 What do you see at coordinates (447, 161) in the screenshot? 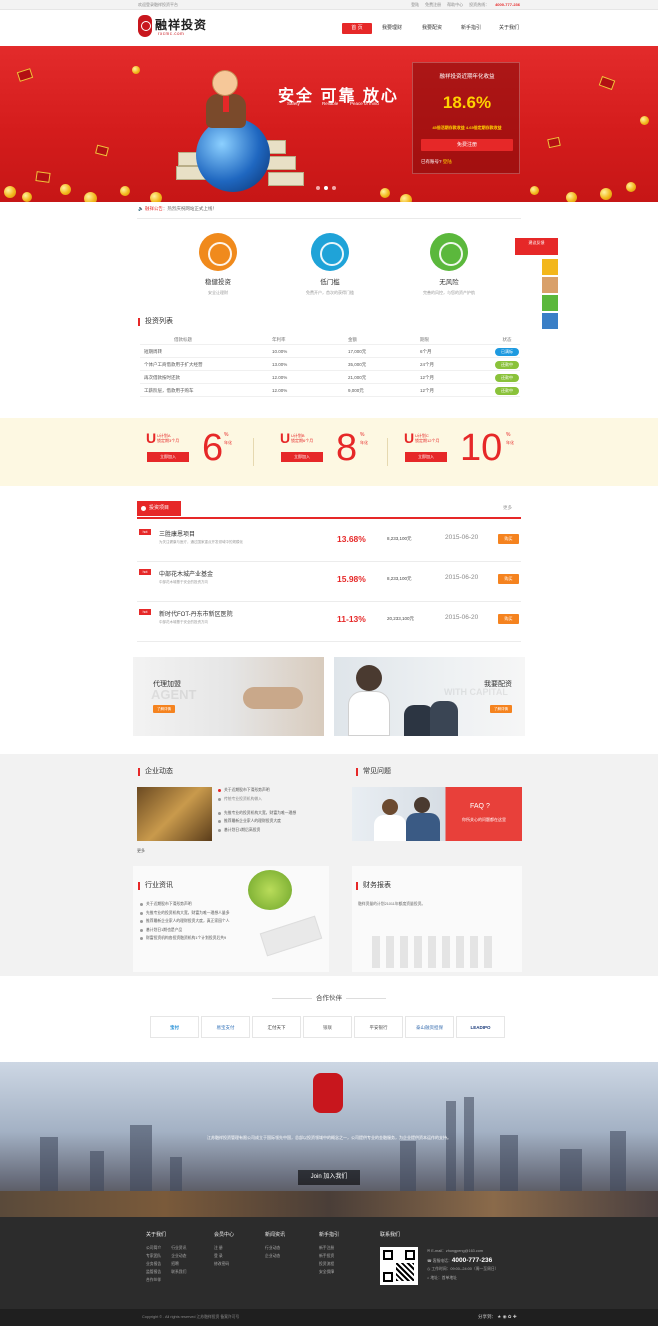
I see `banner-login-link: 登陆` at bounding box center [447, 161].